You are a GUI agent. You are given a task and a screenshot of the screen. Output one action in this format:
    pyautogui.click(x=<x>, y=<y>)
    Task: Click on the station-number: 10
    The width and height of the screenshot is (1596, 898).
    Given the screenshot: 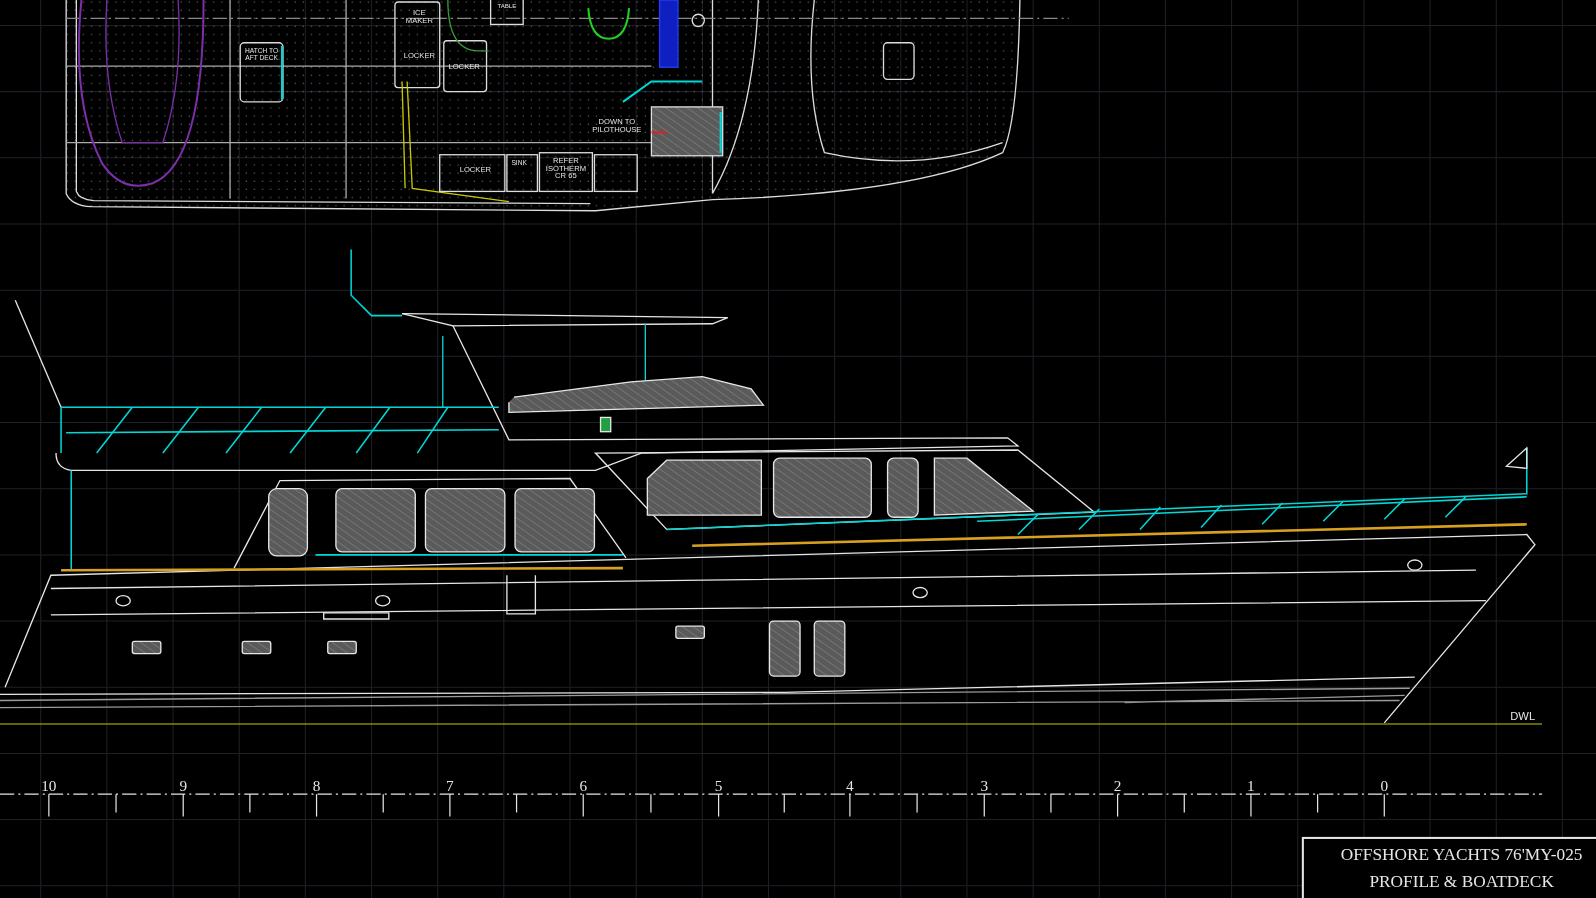 What is the action you would take?
    pyautogui.click(x=49, y=786)
    